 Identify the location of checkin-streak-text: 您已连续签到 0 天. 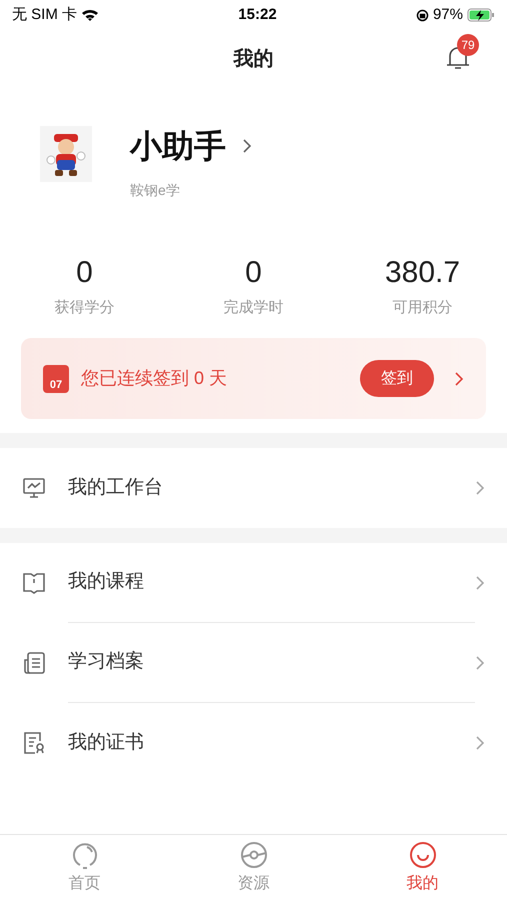
(154, 378).